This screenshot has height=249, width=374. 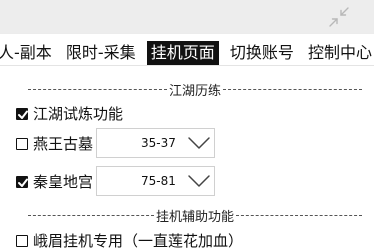 I want to click on qinhuang-checkbox, so click(x=22, y=181).